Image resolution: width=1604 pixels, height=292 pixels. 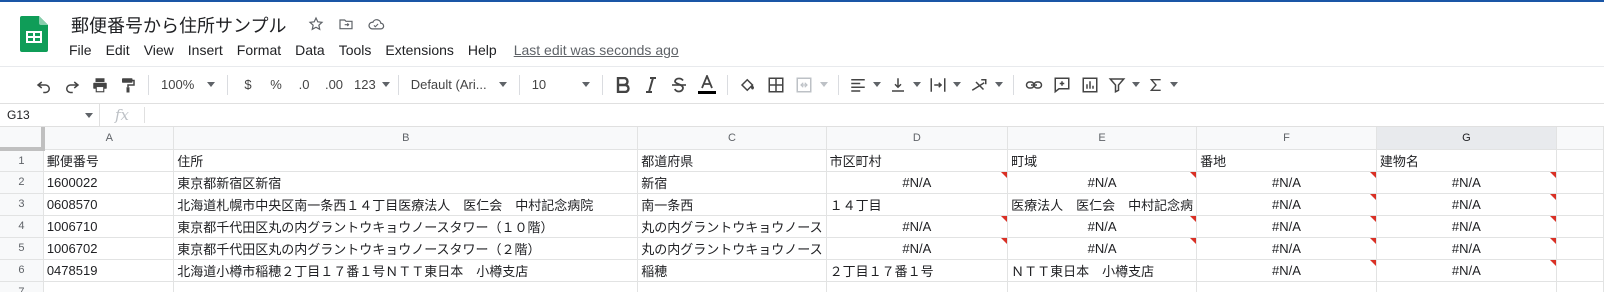 What do you see at coordinates (1580, 248) in the screenshot?
I see `cell-h5` at bounding box center [1580, 248].